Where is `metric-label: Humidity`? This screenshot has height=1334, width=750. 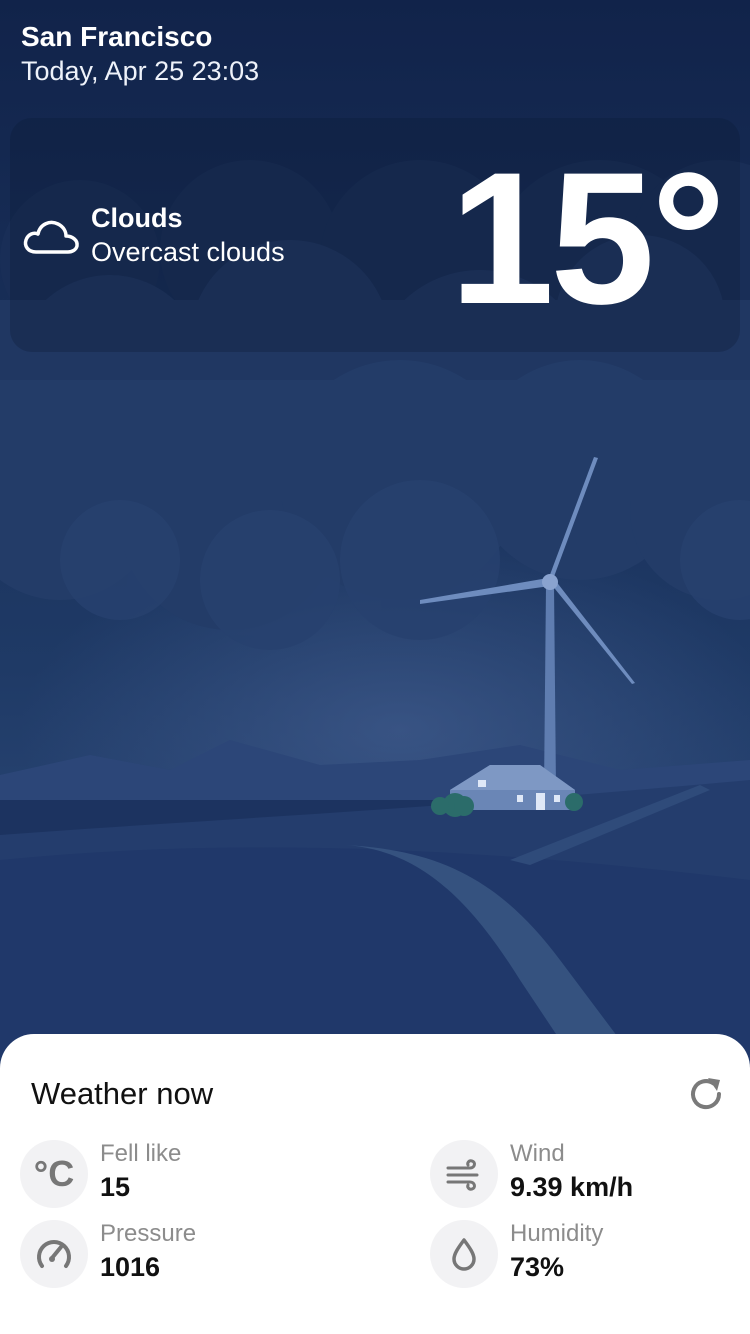
metric-label: Humidity is located at coordinates (557, 1233).